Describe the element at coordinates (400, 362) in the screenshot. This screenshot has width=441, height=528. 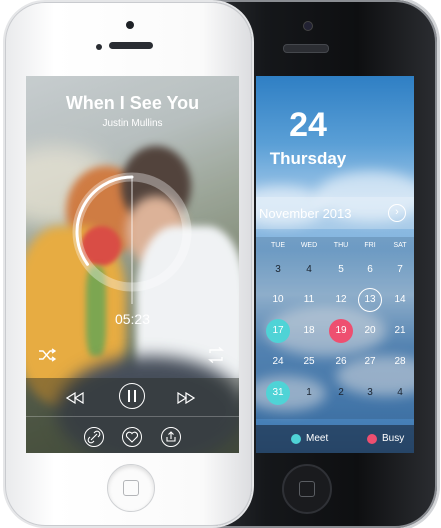
I see `calendar-day: 28` at that location.